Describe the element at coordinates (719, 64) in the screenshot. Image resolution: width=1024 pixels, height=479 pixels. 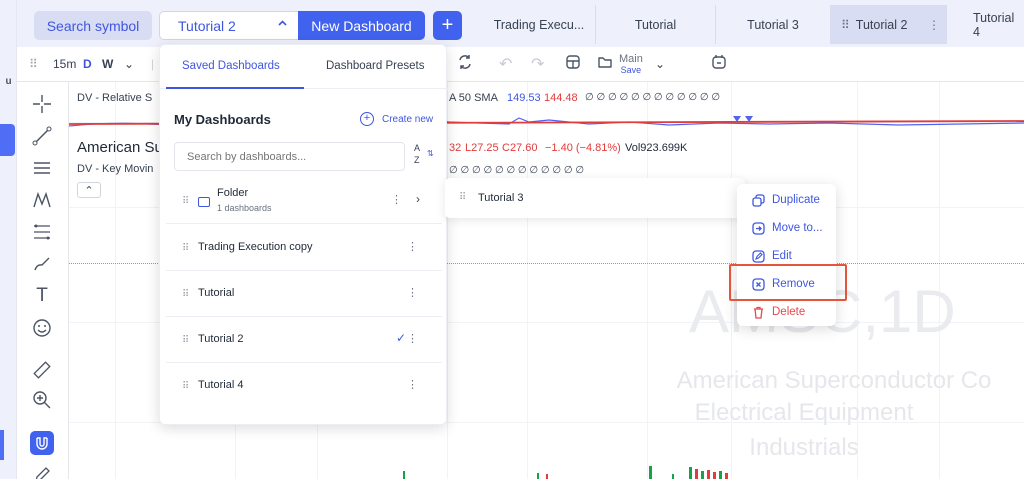
I see `alarm-icon` at that location.